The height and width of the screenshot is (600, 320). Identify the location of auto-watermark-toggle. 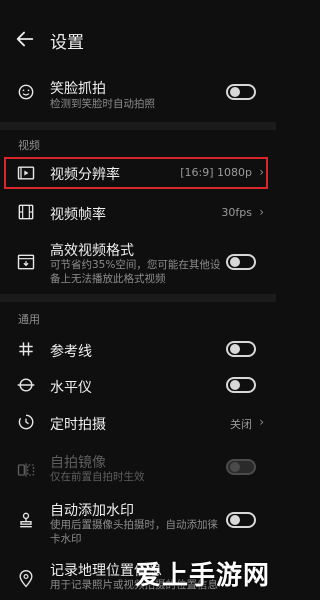
(241, 520).